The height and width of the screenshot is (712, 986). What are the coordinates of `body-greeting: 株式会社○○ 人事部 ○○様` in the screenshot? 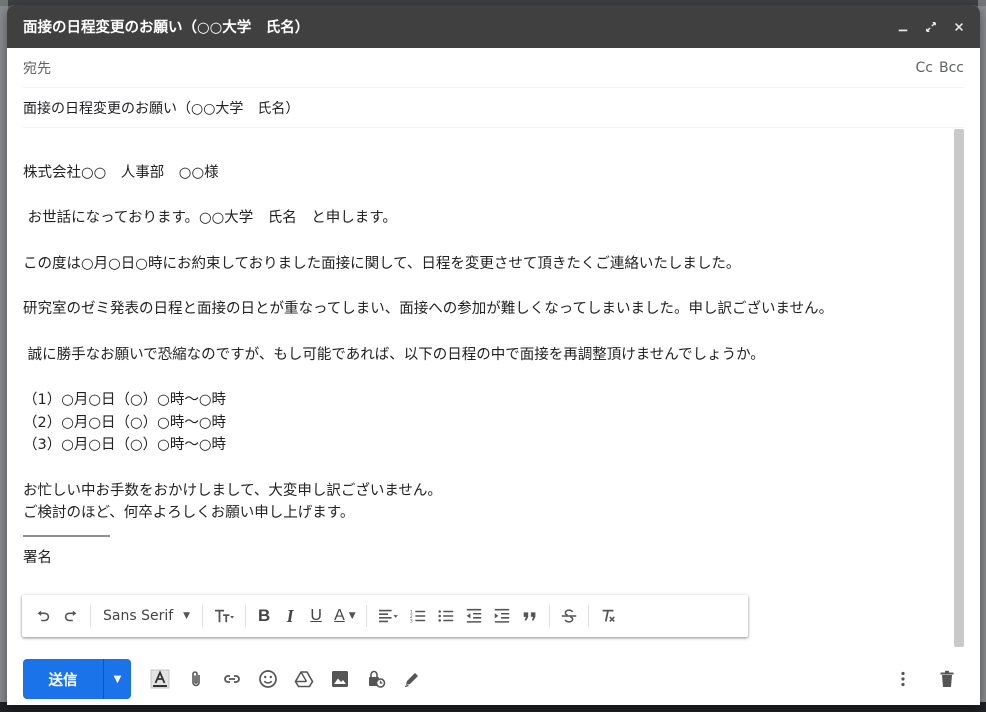 It's located at (121, 173).